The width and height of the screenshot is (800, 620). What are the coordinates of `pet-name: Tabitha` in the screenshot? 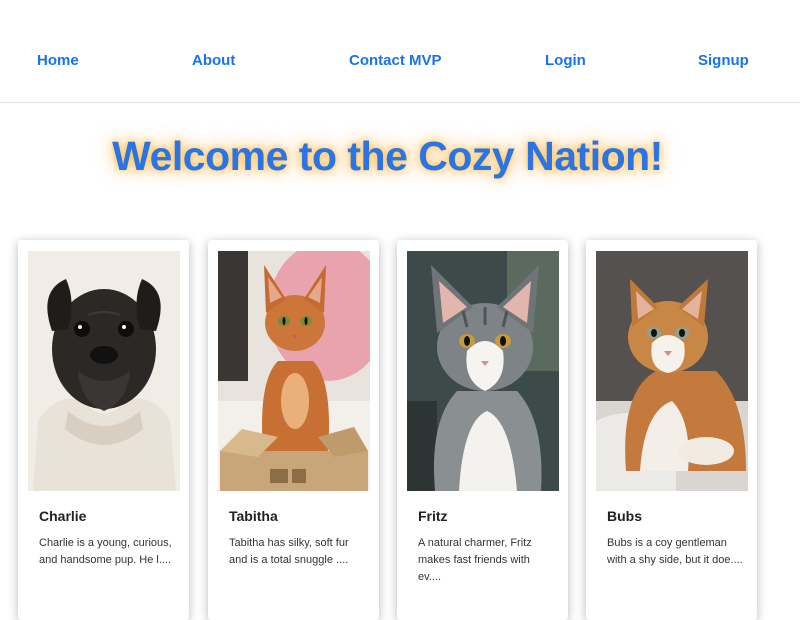 It's located at (253, 516).